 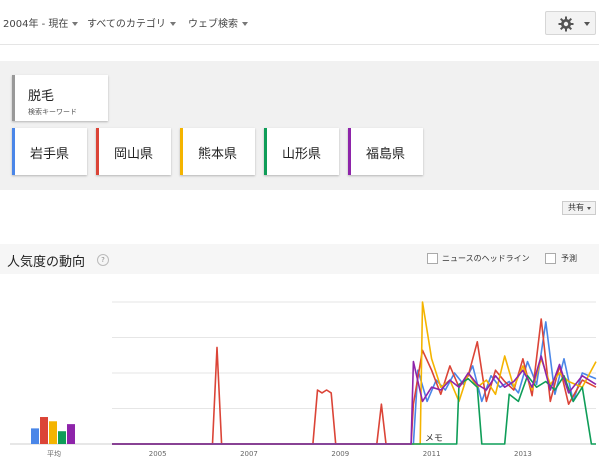 I want to click on share-button: 共有, so click(x=579, y=208).